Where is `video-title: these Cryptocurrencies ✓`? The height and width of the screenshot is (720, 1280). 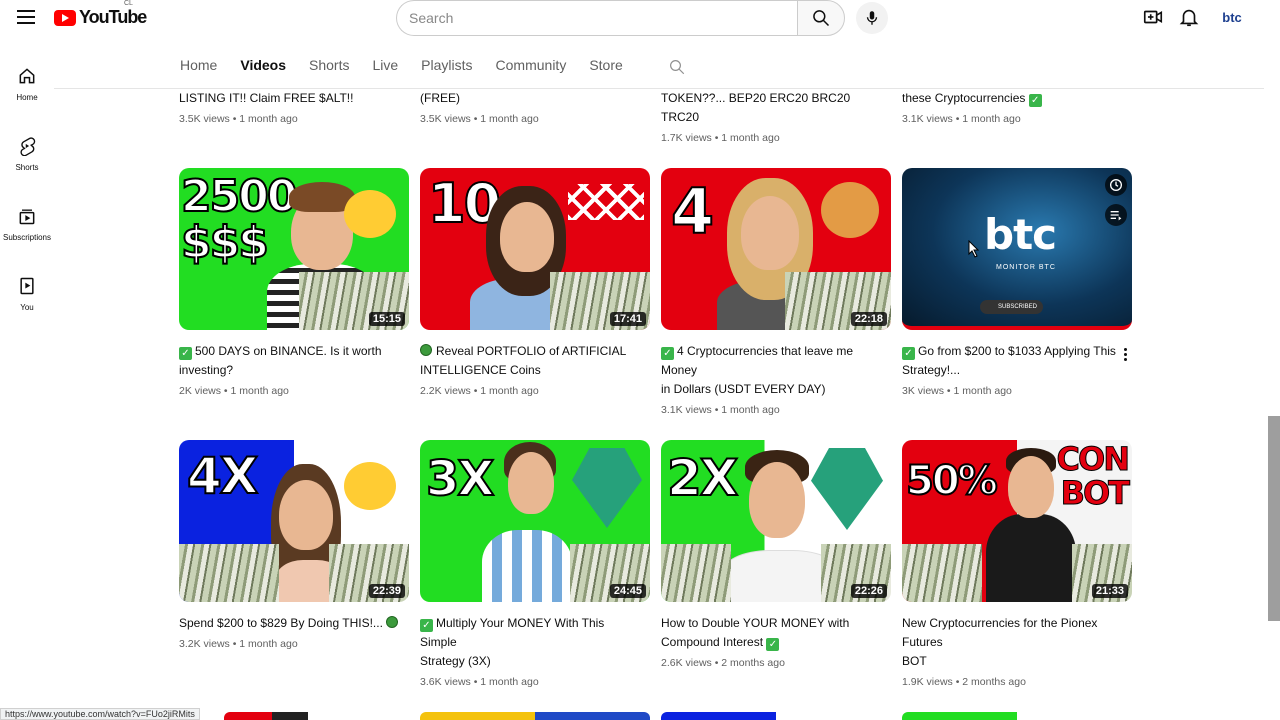 video-title: these Cryptocurrencies ✓ is located at coordinates (1017, 98).